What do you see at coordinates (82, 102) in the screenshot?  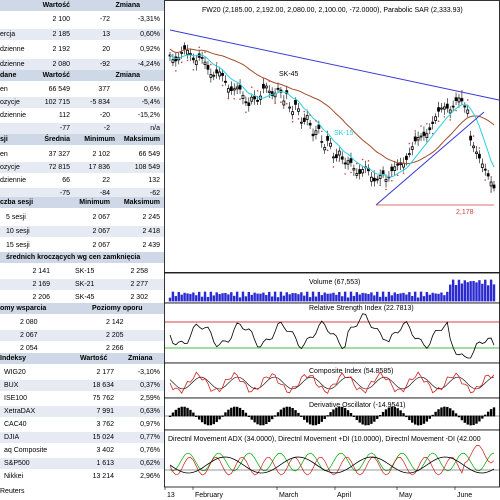 I see `t2-row: ozycje 102 715 -5 834 -5,4%` at bounding box center [82, 102].